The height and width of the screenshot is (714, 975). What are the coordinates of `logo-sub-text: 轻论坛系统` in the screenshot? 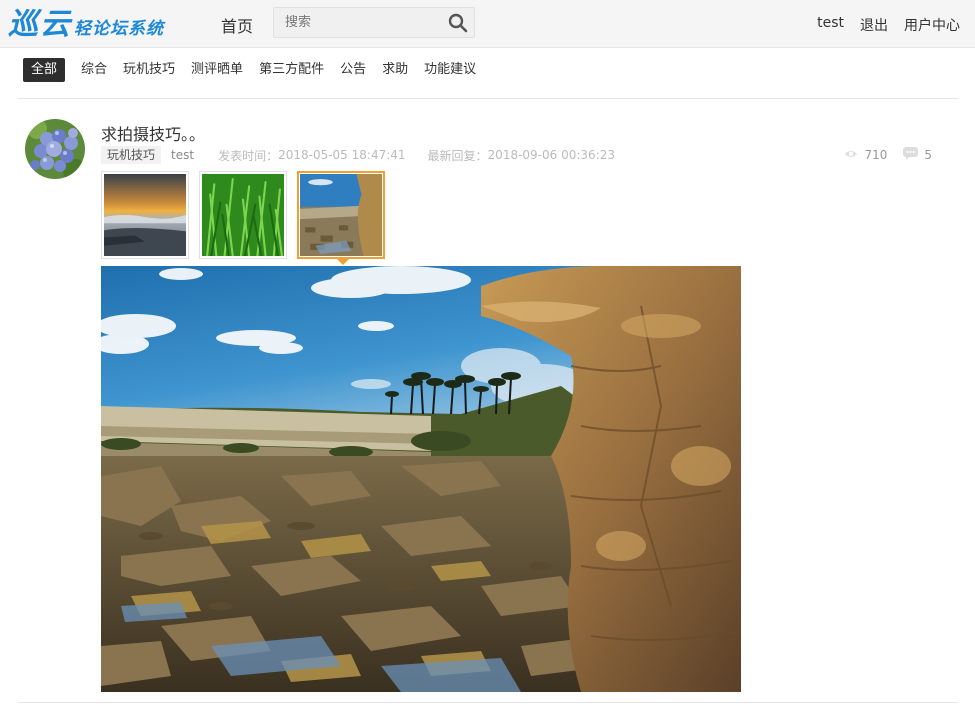 It's located at (119, 29).